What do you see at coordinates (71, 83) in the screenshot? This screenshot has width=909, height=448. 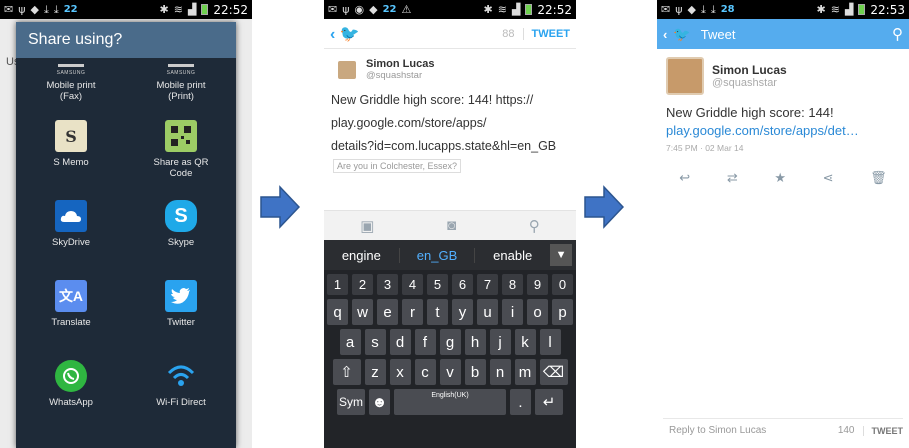 I see `share-item-mobile-print-fax: SAMSUNG Mobile print (Fax)` at bounding box center [71, 83].